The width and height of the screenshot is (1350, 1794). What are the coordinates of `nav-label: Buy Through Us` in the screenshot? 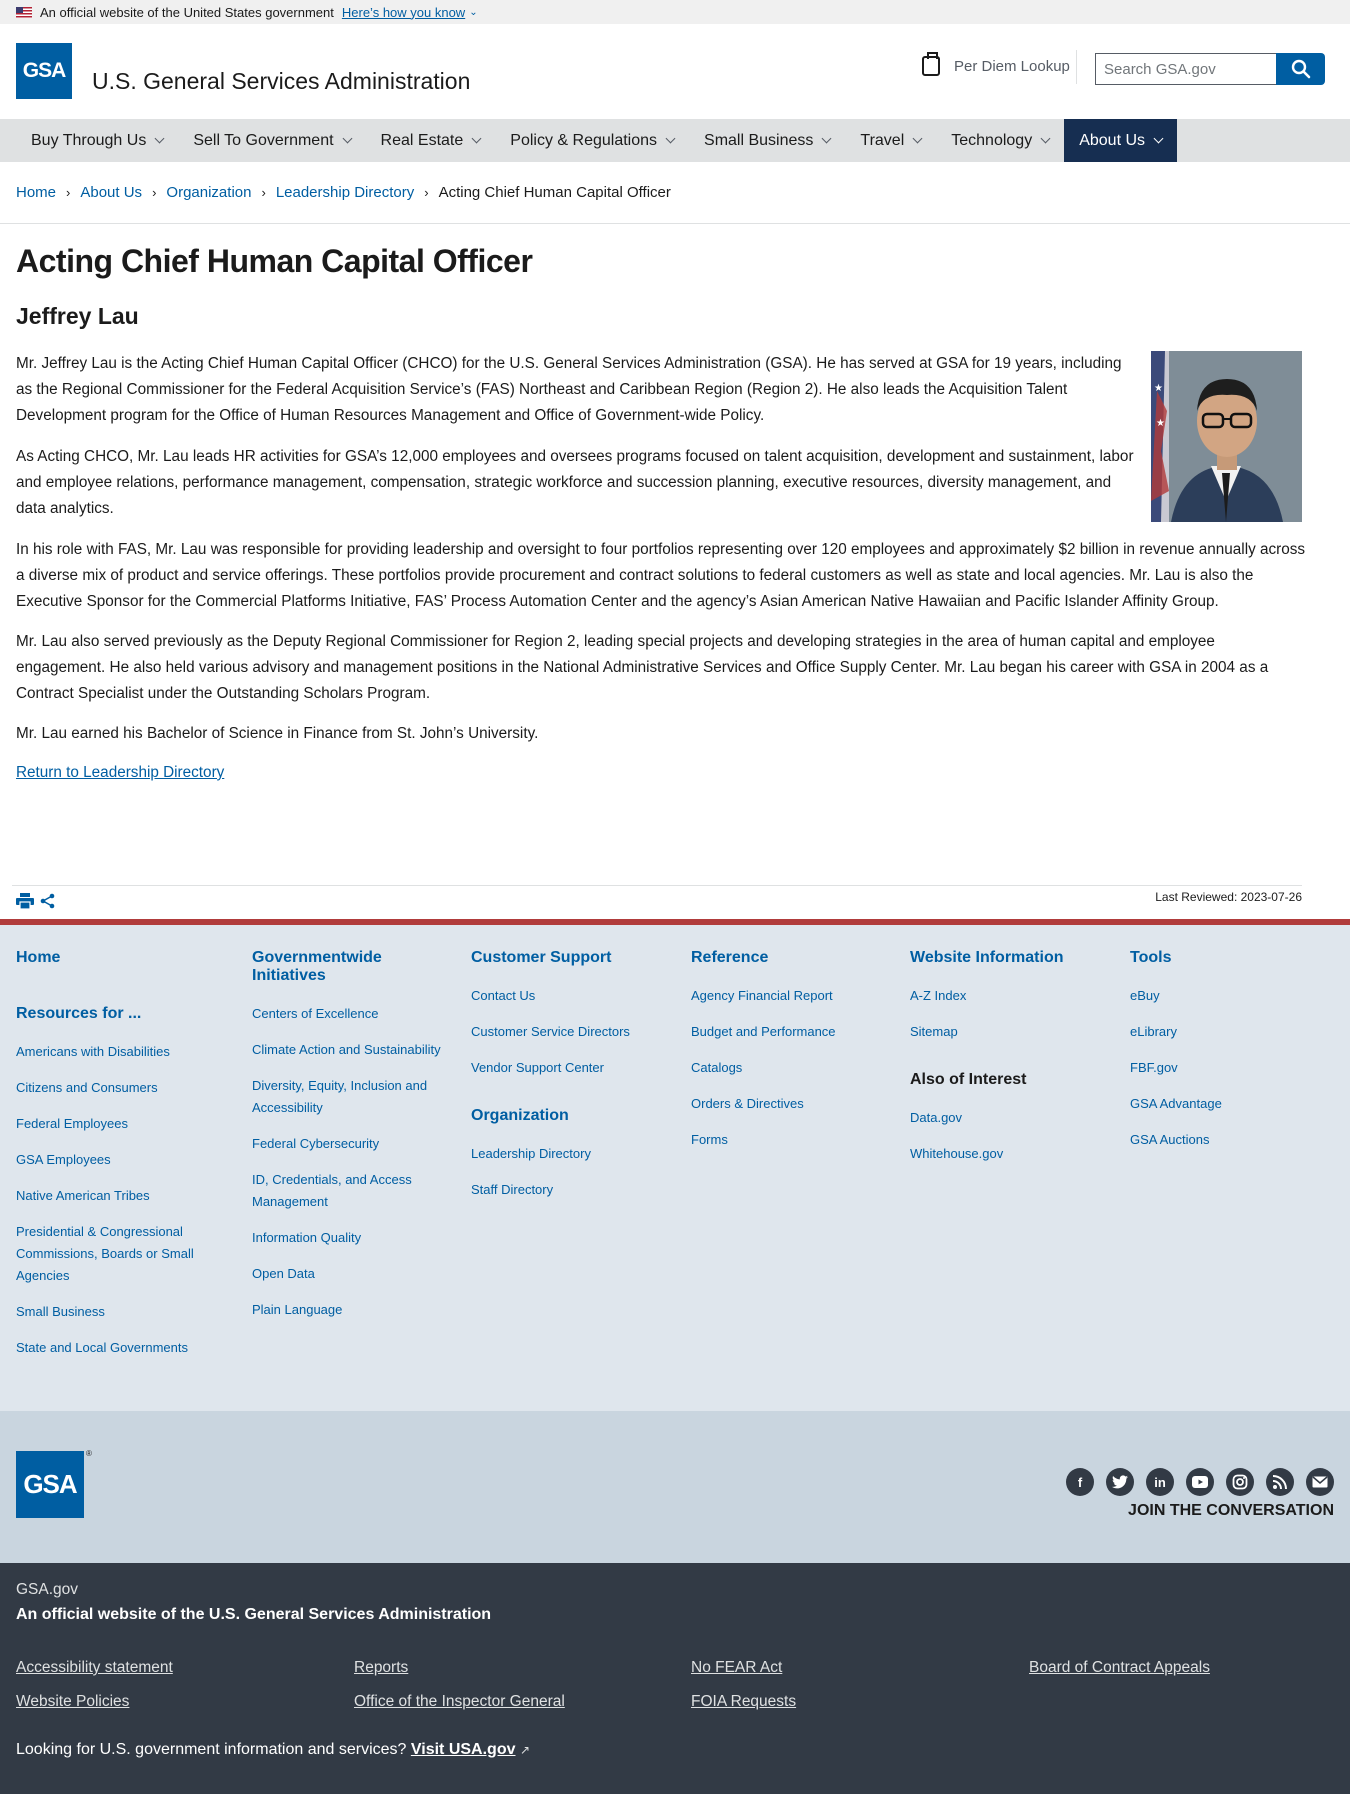 It's located at (89, 140).